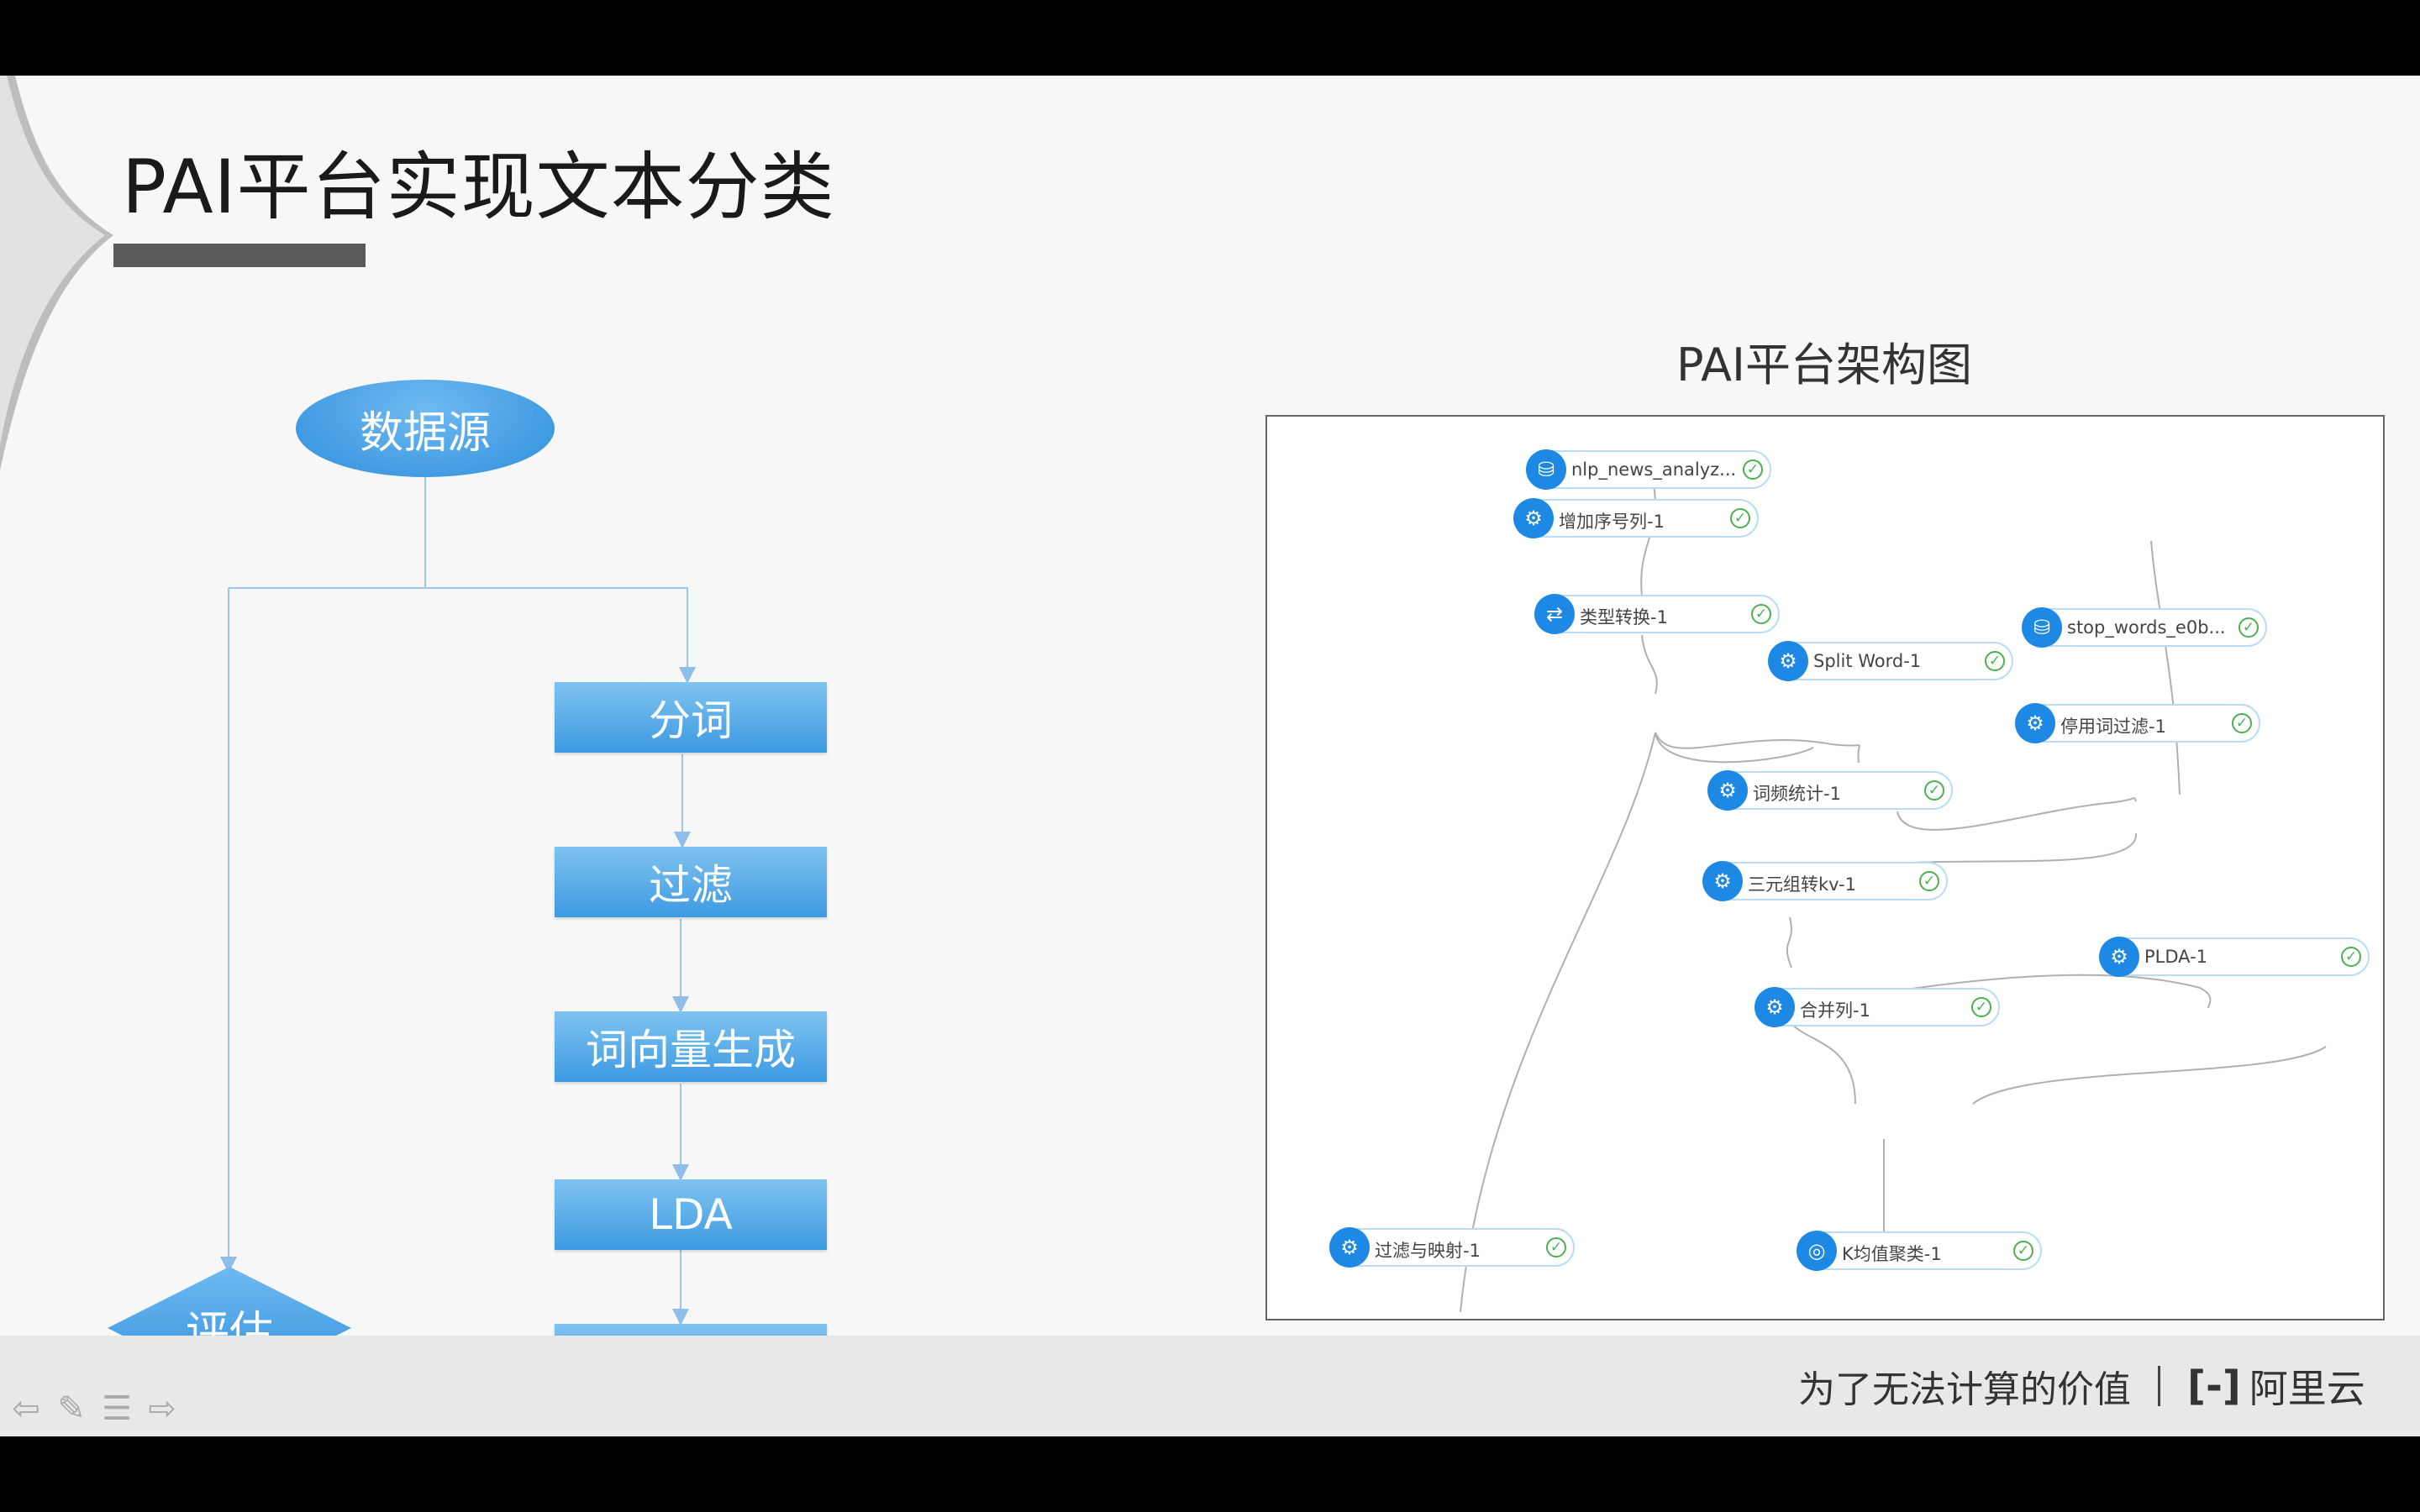 This screenshot has height=1512, width=2420. I want to click on arrow-right-icon: ⇨, so click(162, 1408).